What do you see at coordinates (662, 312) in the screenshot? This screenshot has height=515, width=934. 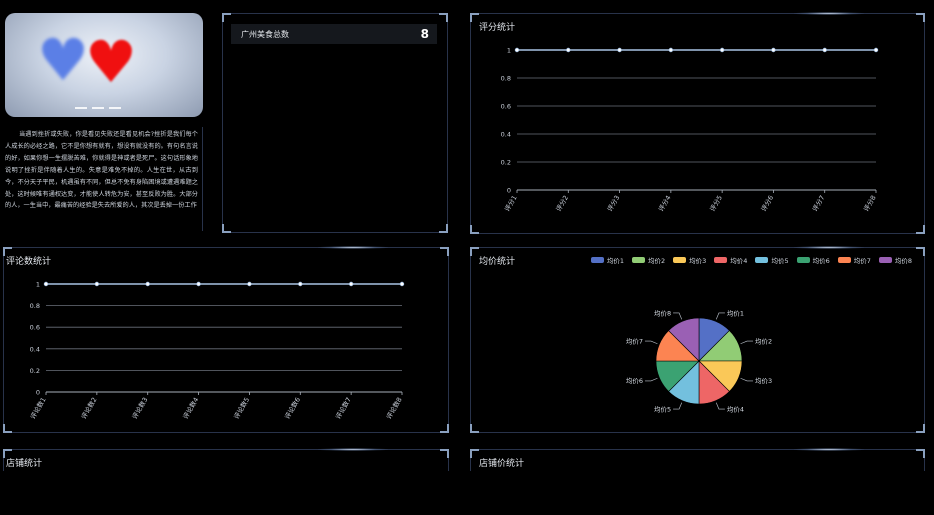 I see `pie-label: 均价8` at bounding box center [662, 312].